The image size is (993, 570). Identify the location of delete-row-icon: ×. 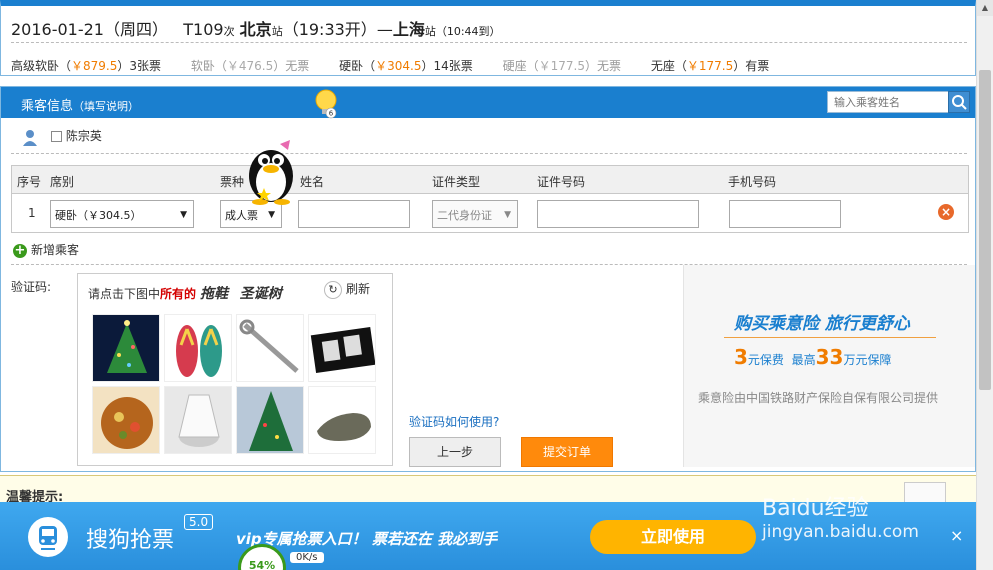
(946, 212).